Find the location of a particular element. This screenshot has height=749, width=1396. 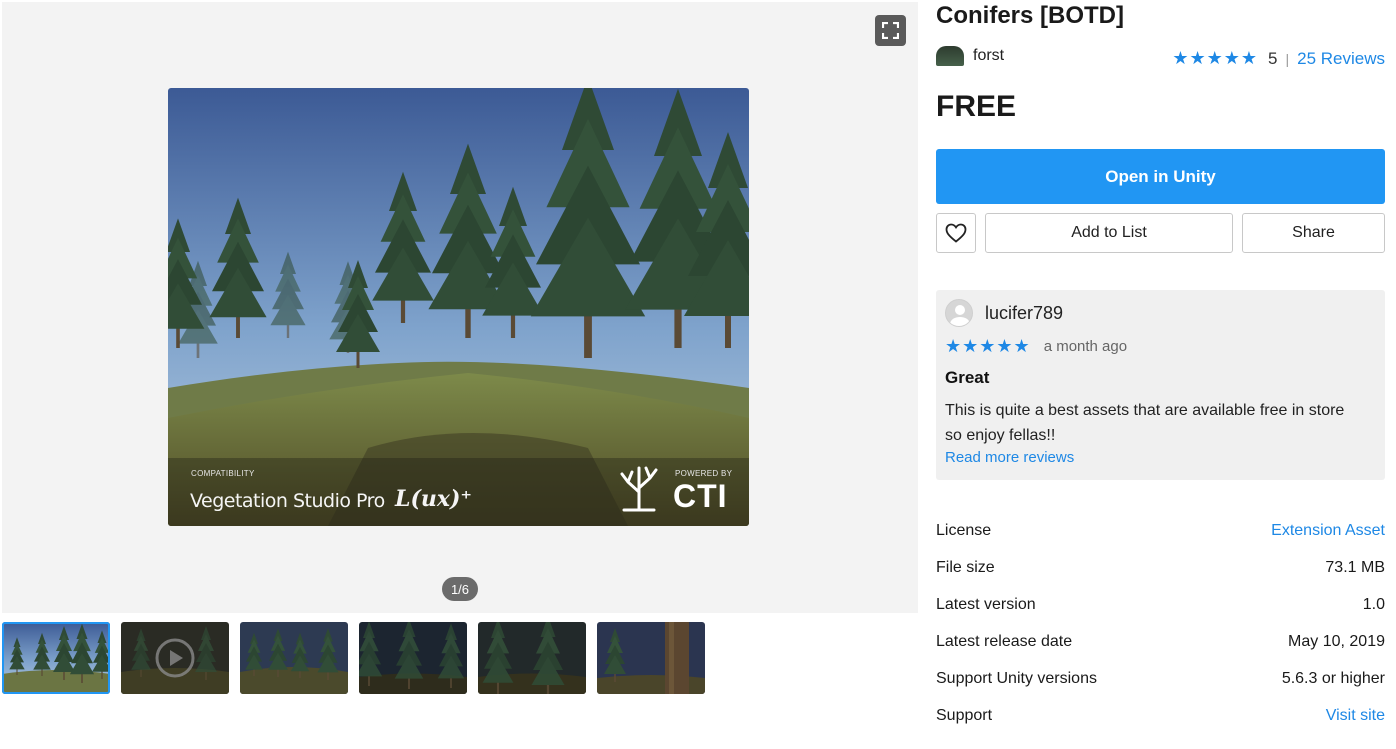

heart-icon is located at coordinates (956, 233).